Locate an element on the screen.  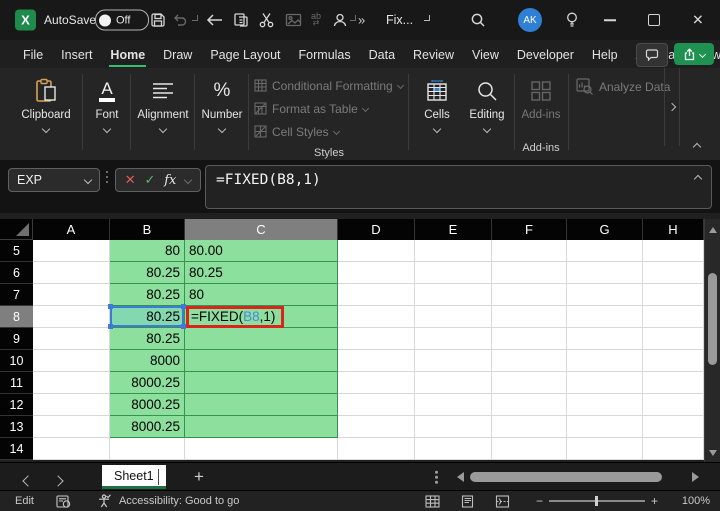
cell-G12 is located at coordinates (605, 405).